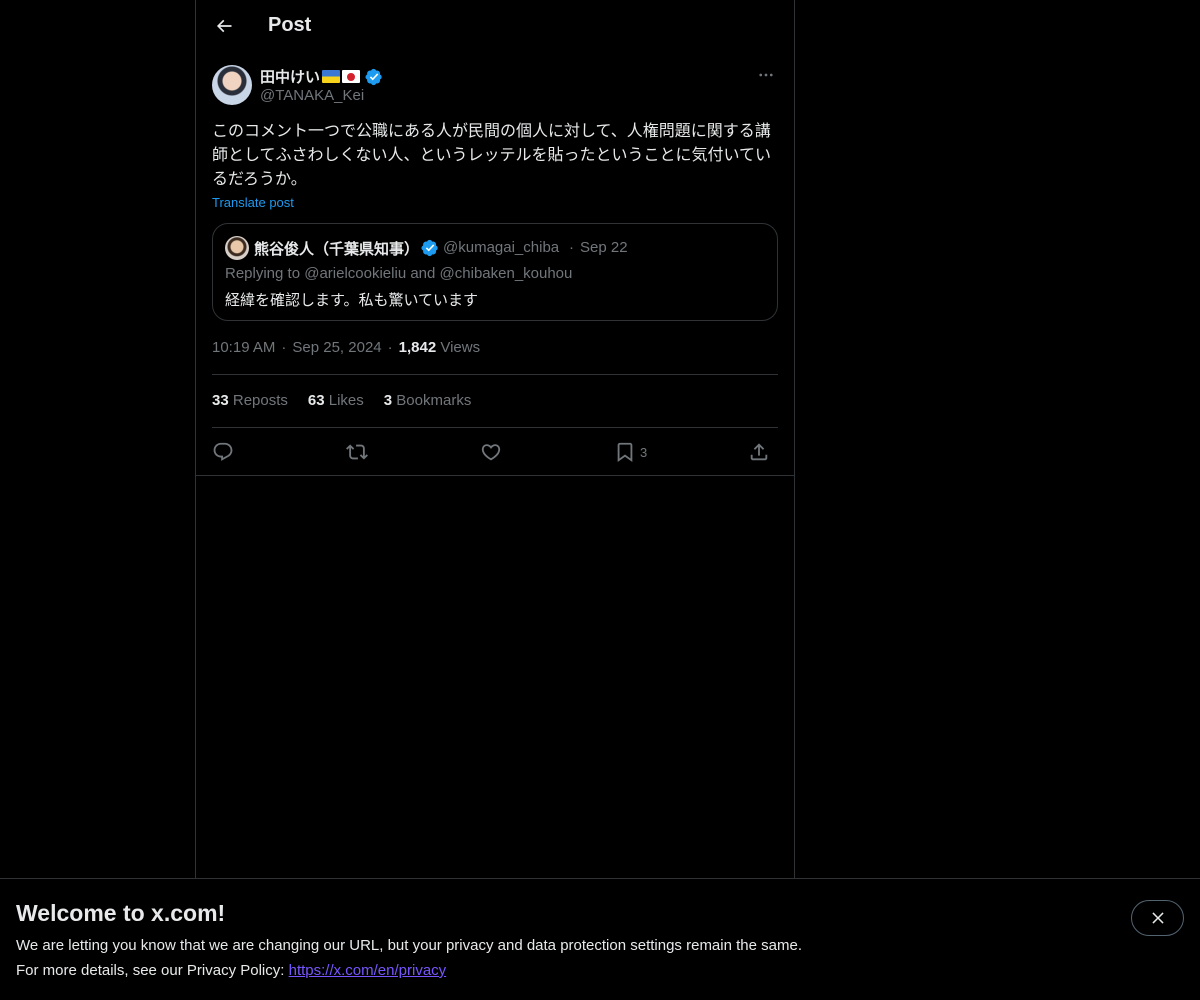  Describe the element at coordinates (368, 970) in the screenshot. I see `privacy-policy-link: https://x.com/en/privacy` at that location.